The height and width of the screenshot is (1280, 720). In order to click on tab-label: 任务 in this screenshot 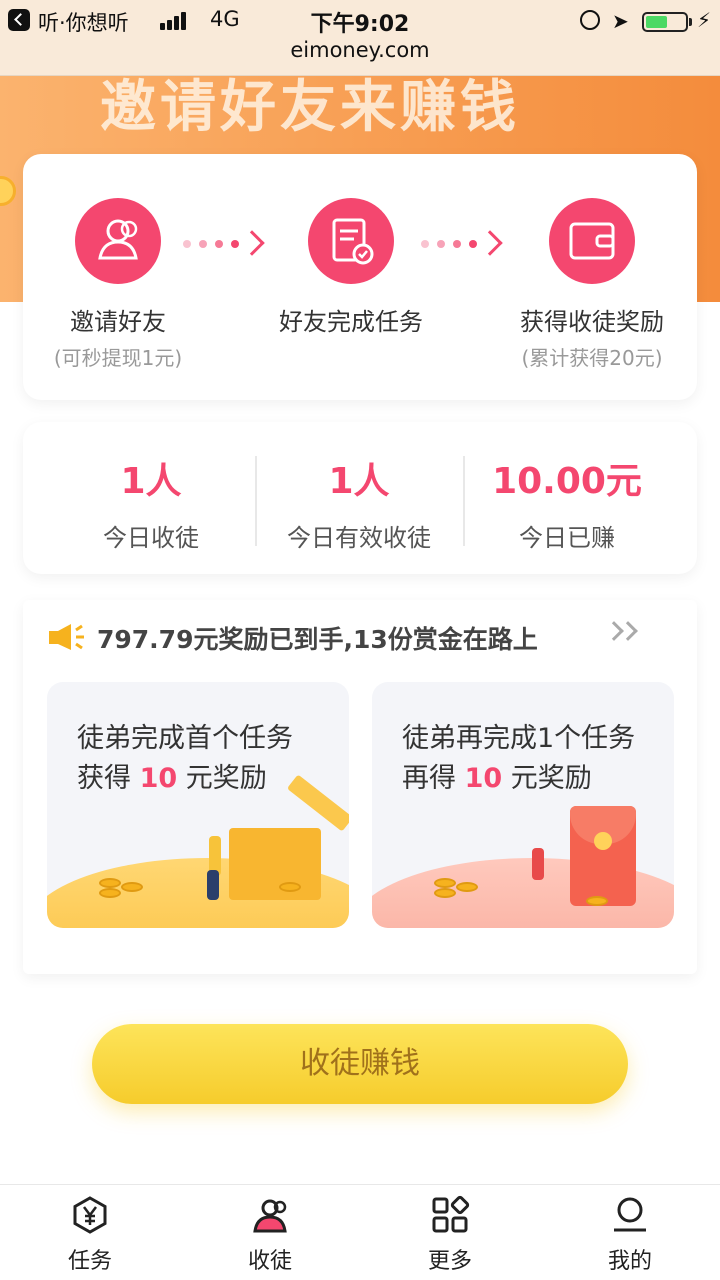, I will do `click(89, 1261)`.